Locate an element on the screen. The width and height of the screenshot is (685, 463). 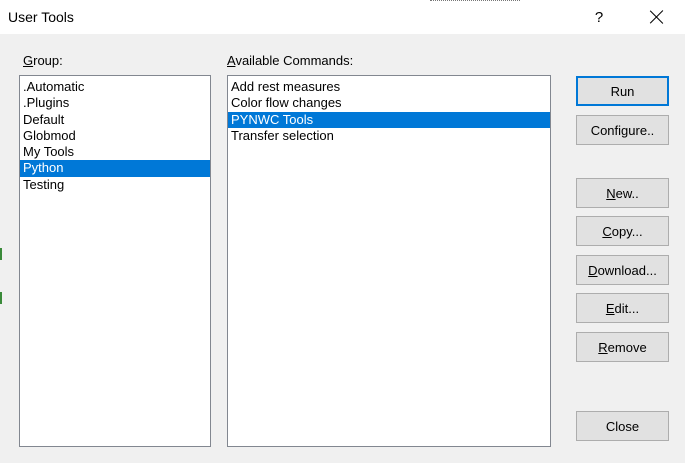
remove-button: Remove is located at coordinates (622, 347).